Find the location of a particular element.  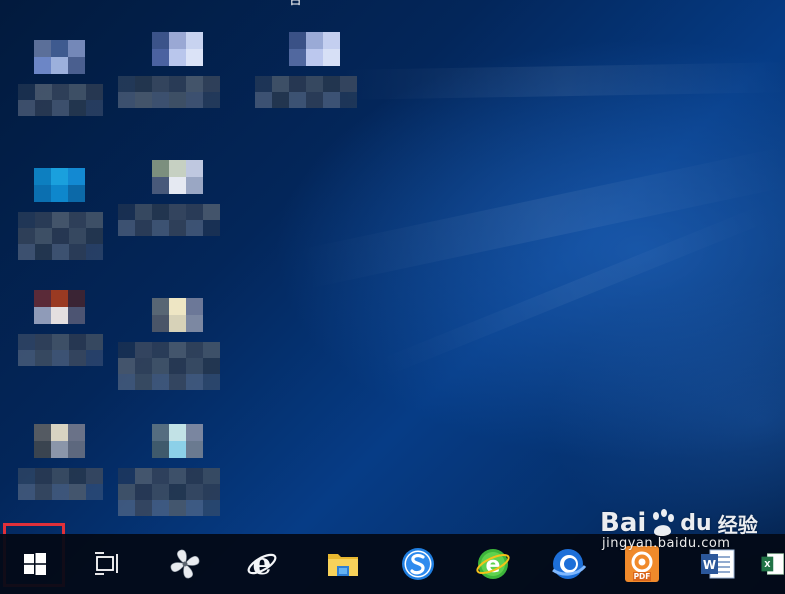

excel-button: X is located at coordinates (772, 564).